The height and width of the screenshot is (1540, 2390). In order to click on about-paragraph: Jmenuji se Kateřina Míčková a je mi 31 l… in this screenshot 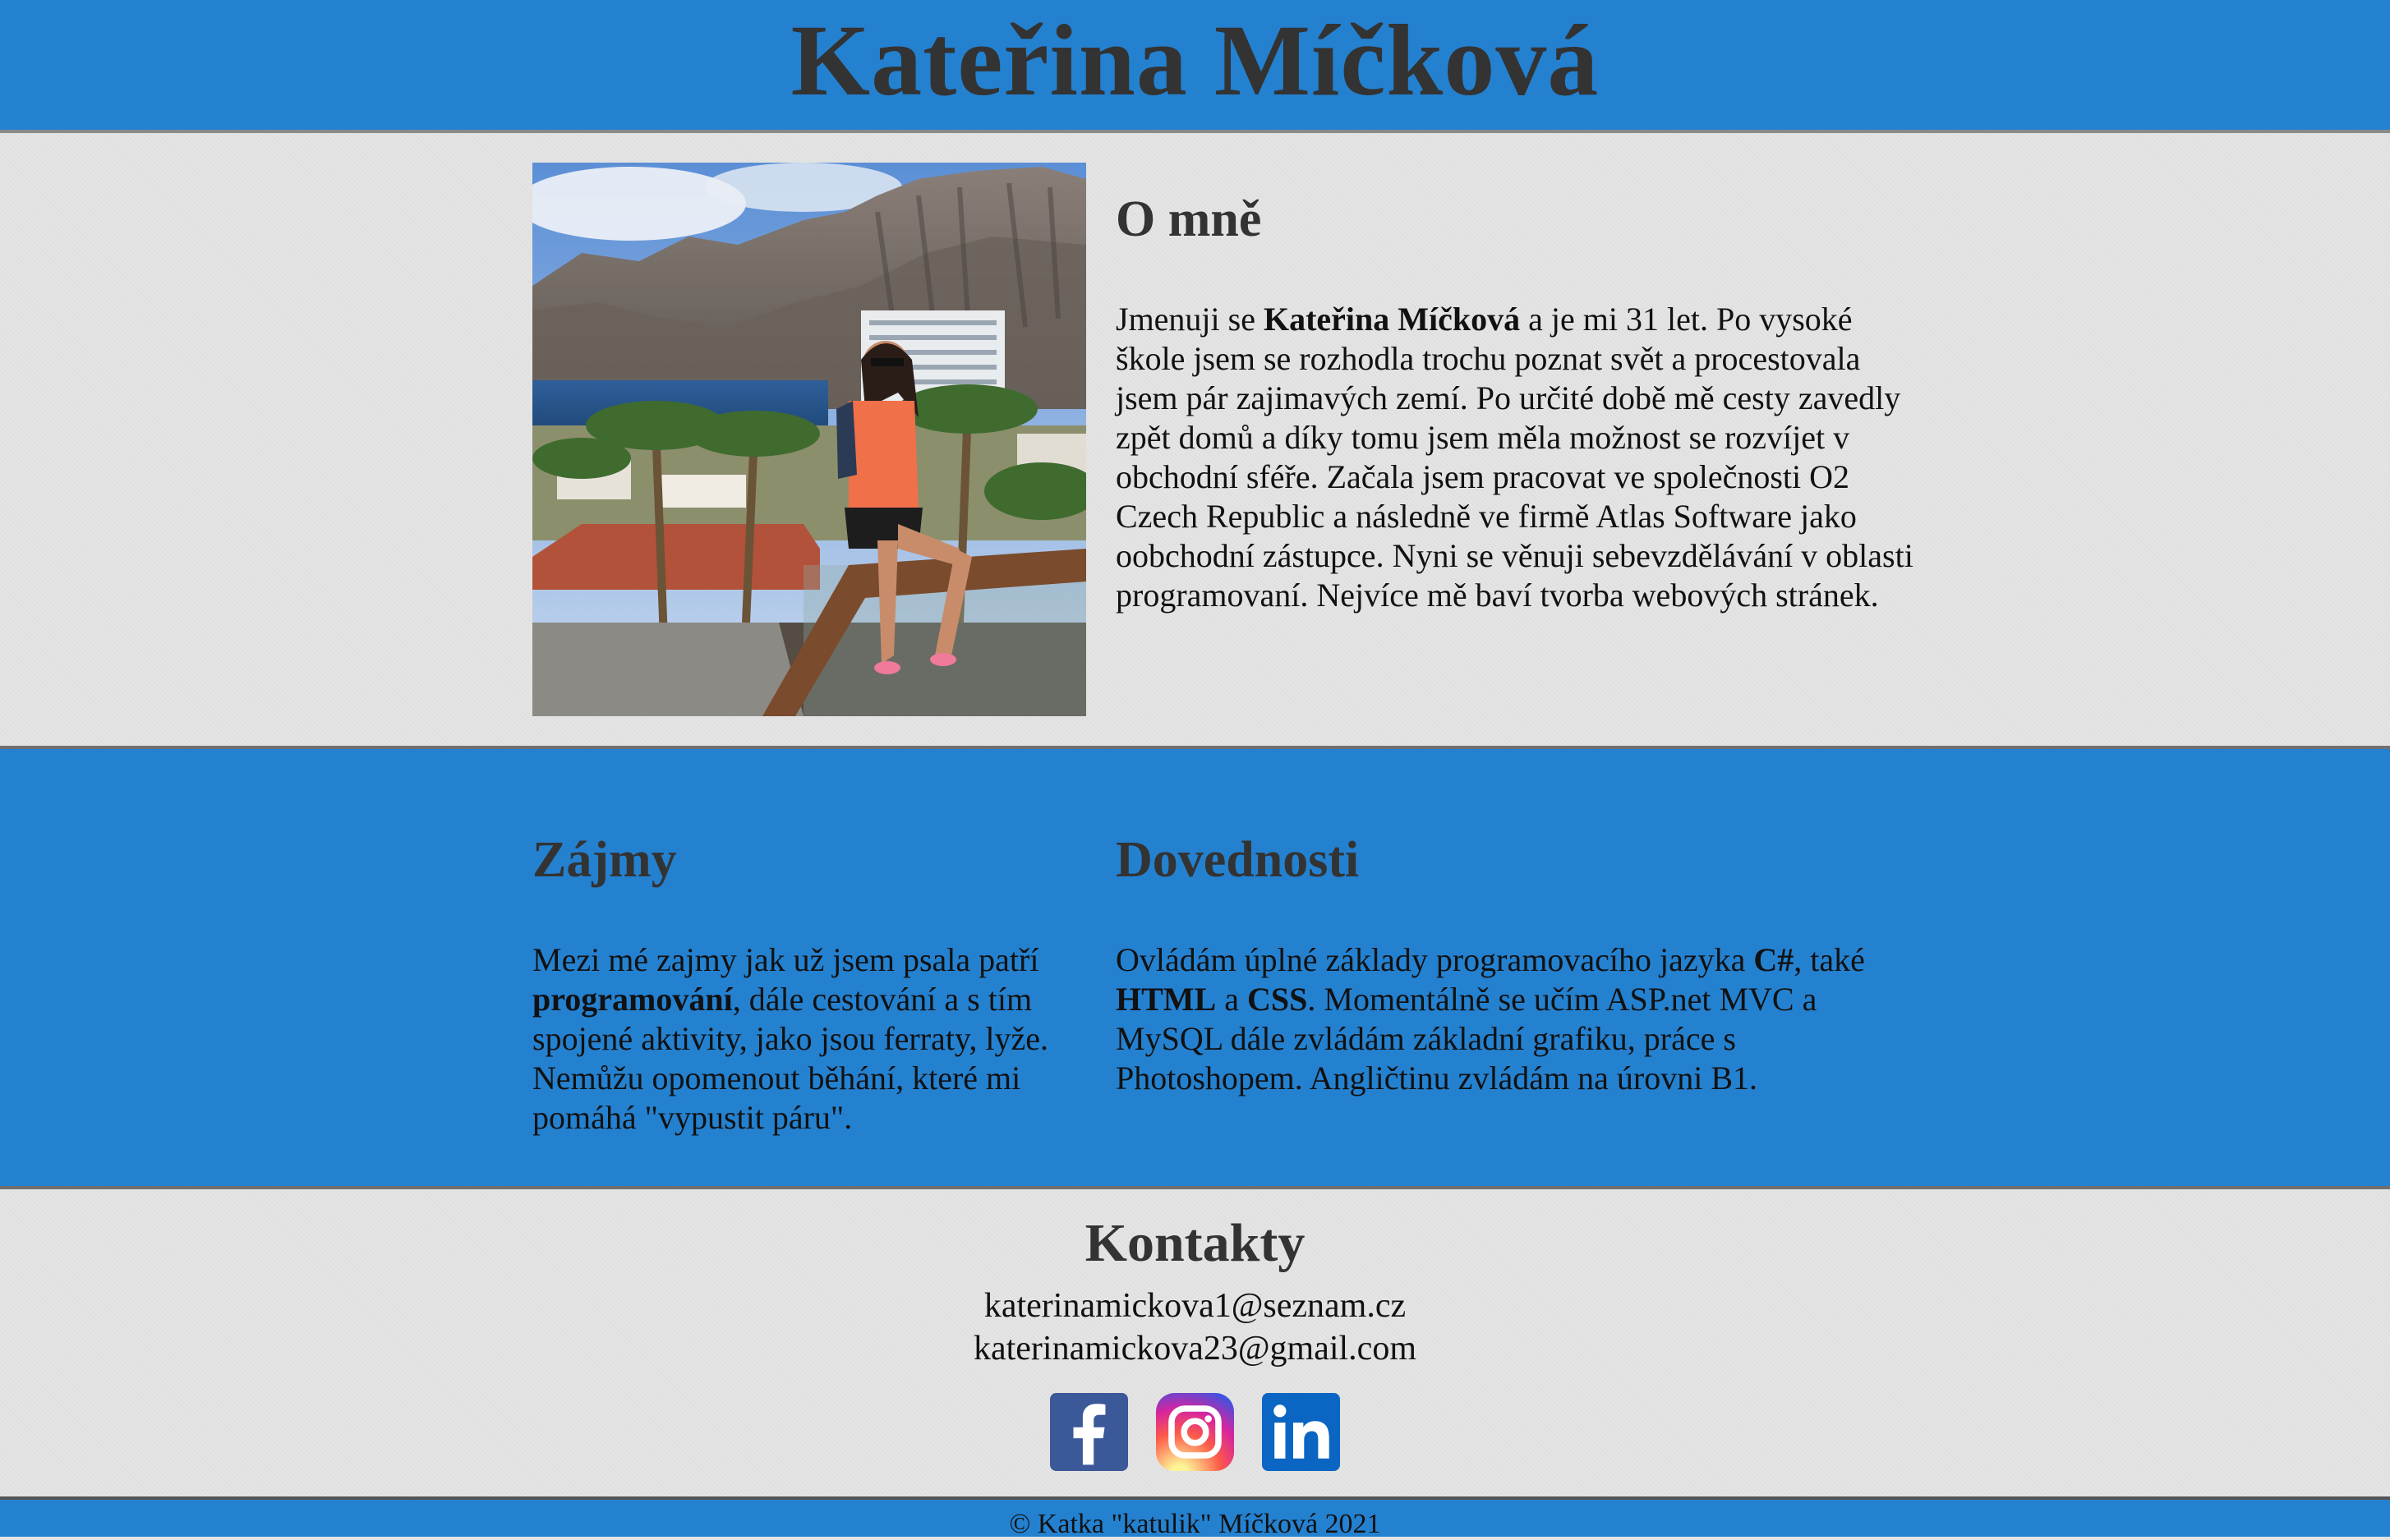, I will do `click(1518, 457)`.